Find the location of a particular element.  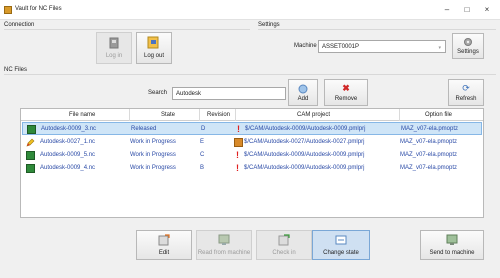

pencil-icon is located at coordinates (30, 142).